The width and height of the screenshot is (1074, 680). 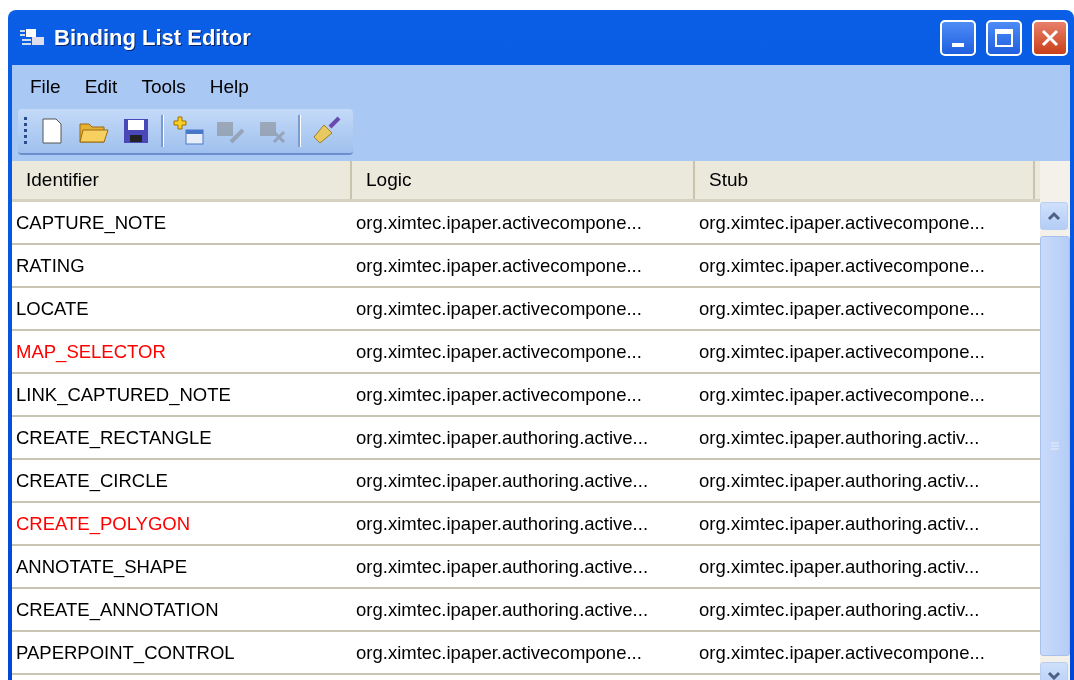 I want to click on table-cell-text: CREATE_POLYGON, so click(x=103, y=524).